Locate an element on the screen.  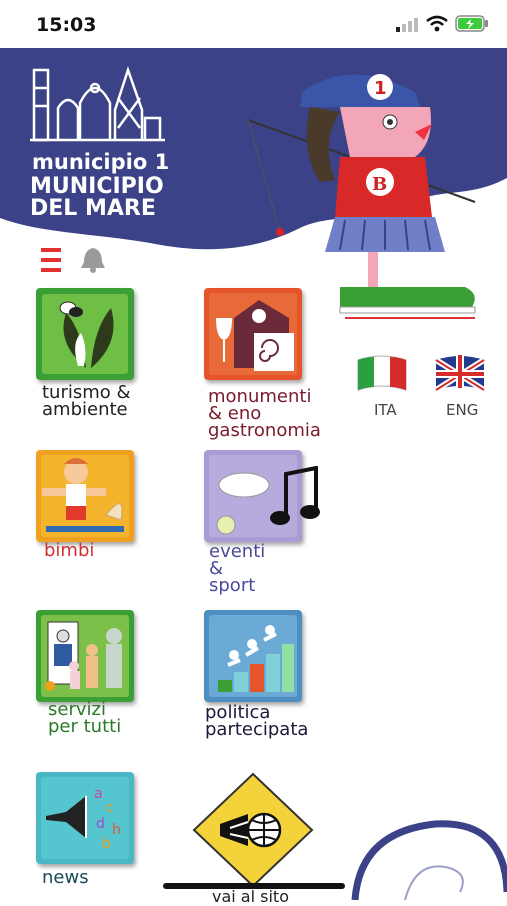
turismo-ambiente-label: turismo & ambiente is located at coordinates (86, 401).